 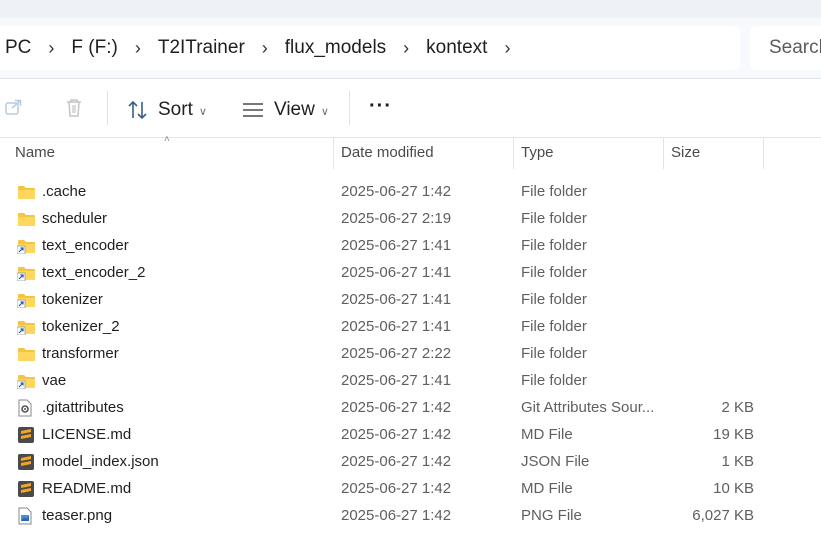 I want to click on file-row: tokenizer 2025-06-27 1:41 File folder, so click(x=410, y=299).